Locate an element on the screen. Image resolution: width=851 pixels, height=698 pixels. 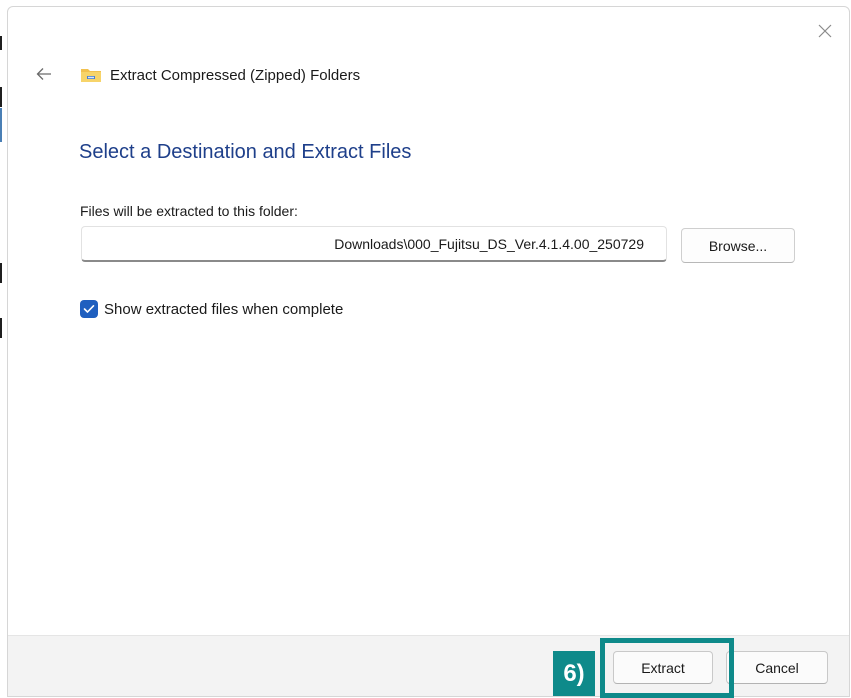
show-files-checkbox-row: Show extracted files when complete is located at coordinates (211, 309).